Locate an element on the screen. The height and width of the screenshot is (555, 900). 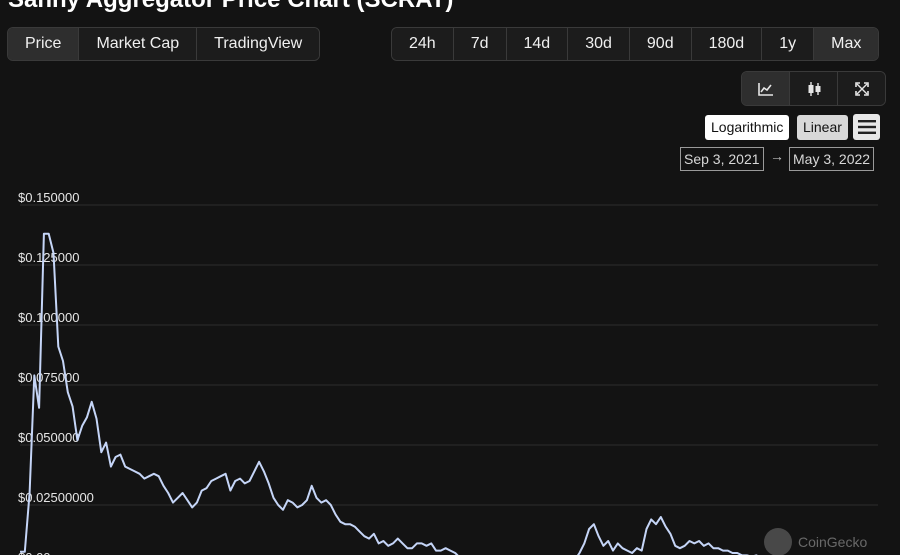
hamburger-menu-icon is located at coordinates (866, 127).